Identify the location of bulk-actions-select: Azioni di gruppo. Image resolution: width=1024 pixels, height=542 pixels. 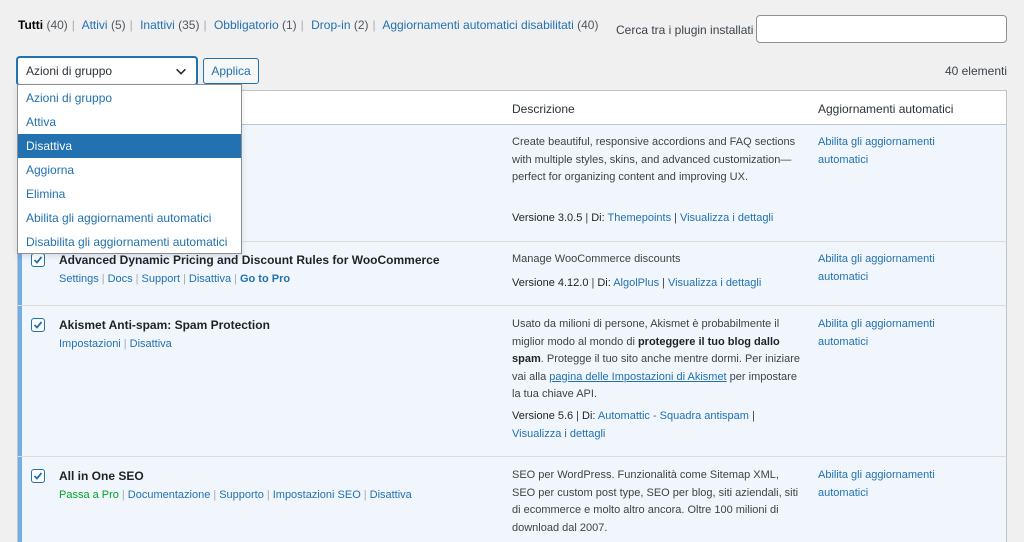
(107, 71).